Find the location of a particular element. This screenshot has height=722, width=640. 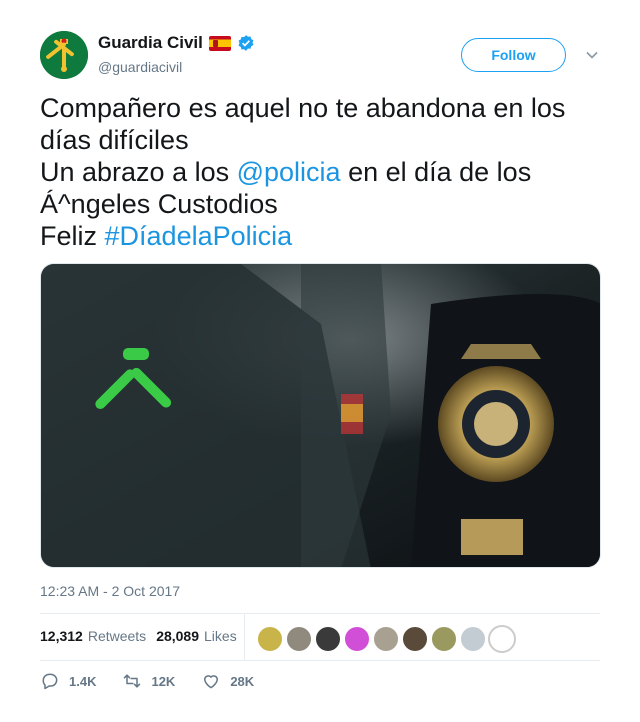

retweet-icon is located at coordinates (132, 681).